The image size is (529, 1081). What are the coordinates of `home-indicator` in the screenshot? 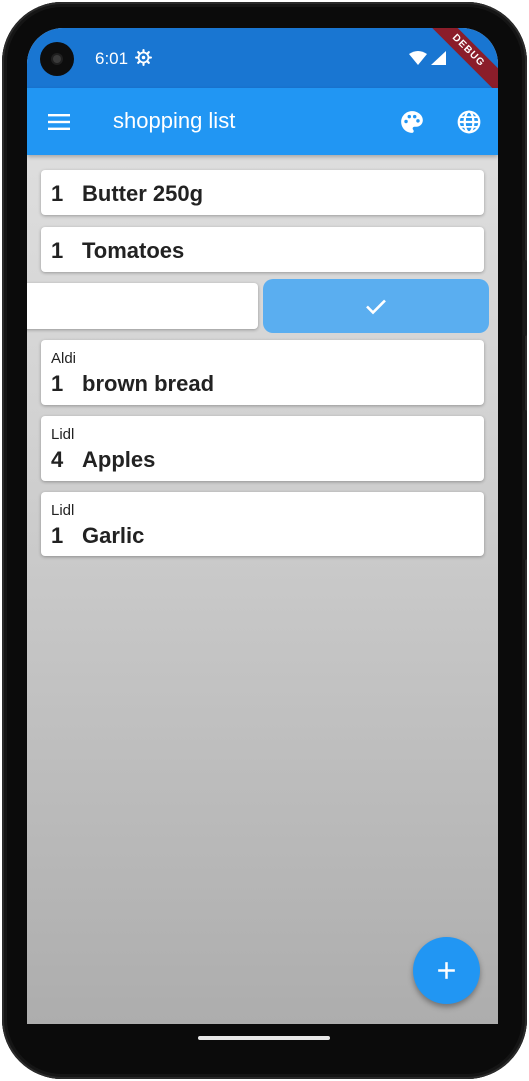 It's located at (264, 1038).